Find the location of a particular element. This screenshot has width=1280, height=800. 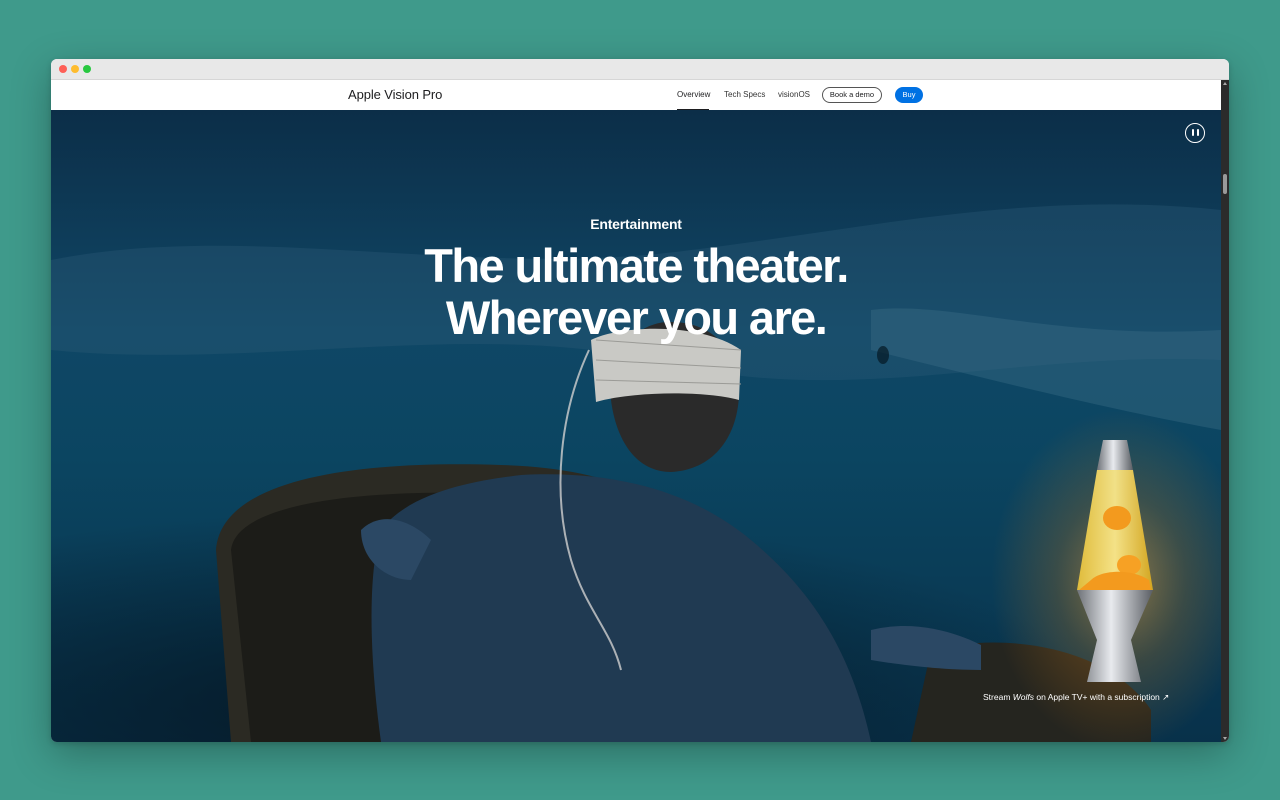

pause-button is located at coordinates (1195, 133).